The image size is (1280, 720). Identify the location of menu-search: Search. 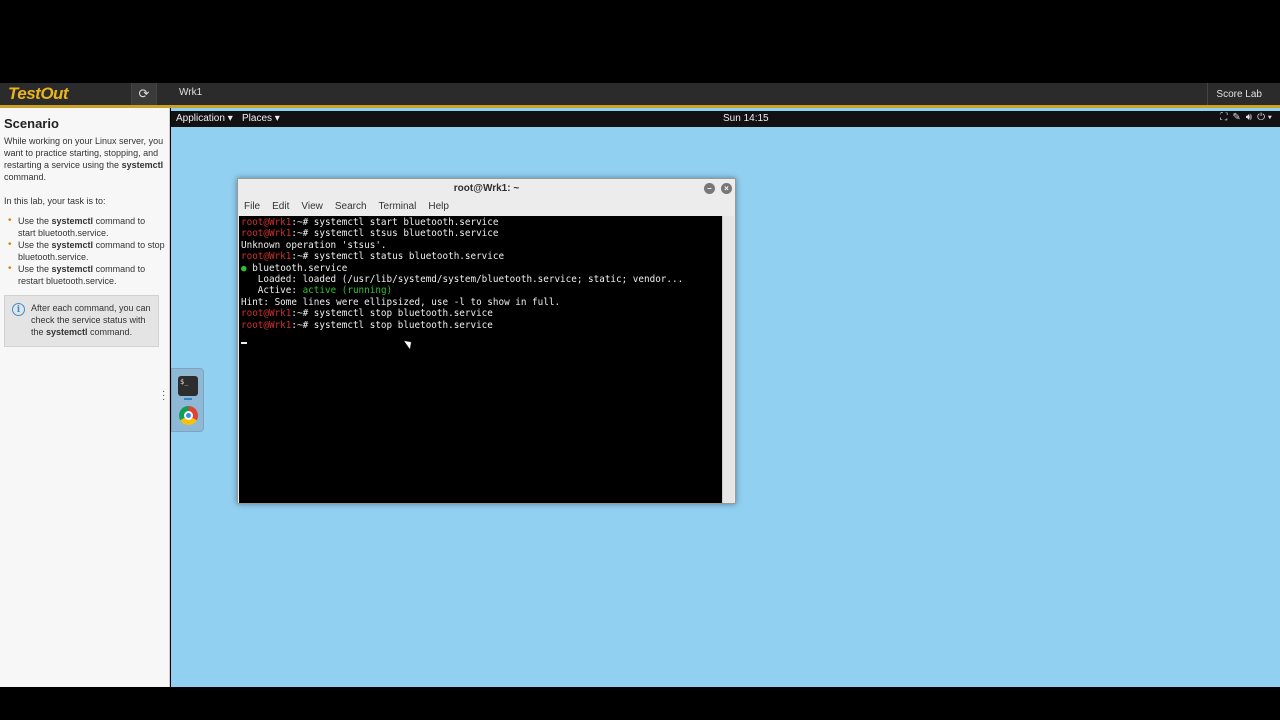
(351, 206).